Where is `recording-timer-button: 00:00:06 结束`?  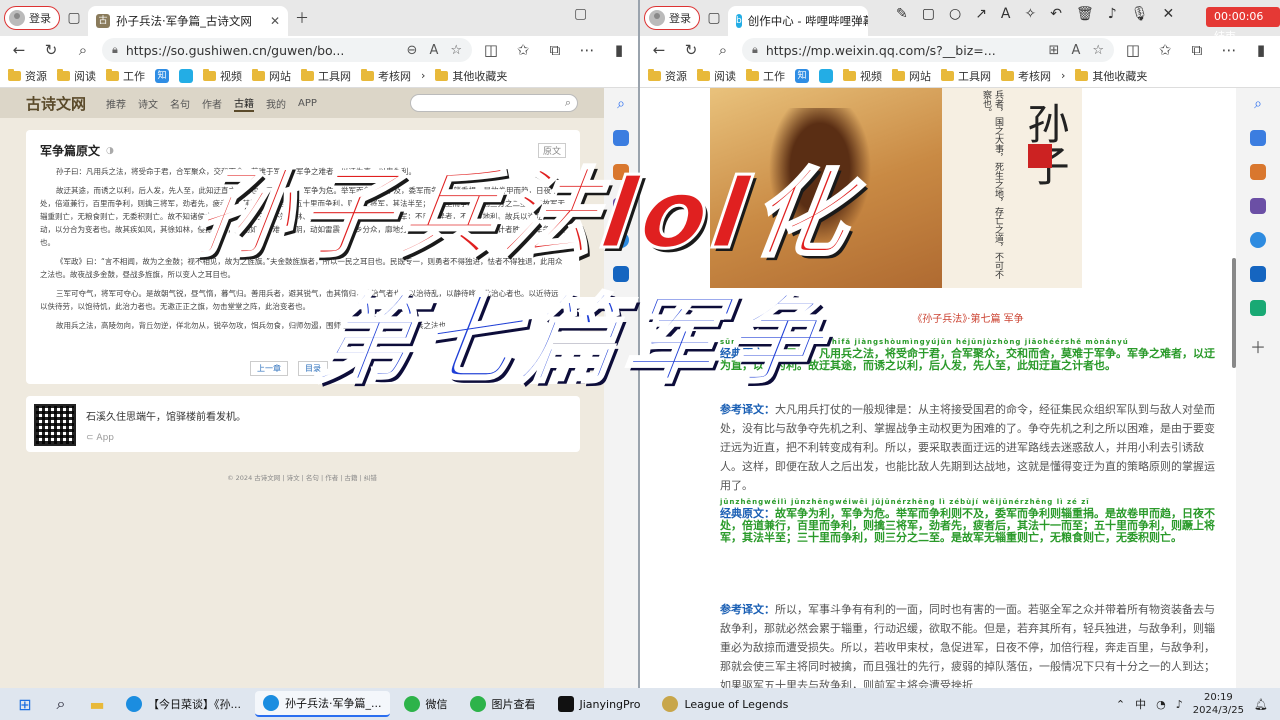
recording-timer-button: 00:00:06 结束 is located at coordinates (1243, 25).